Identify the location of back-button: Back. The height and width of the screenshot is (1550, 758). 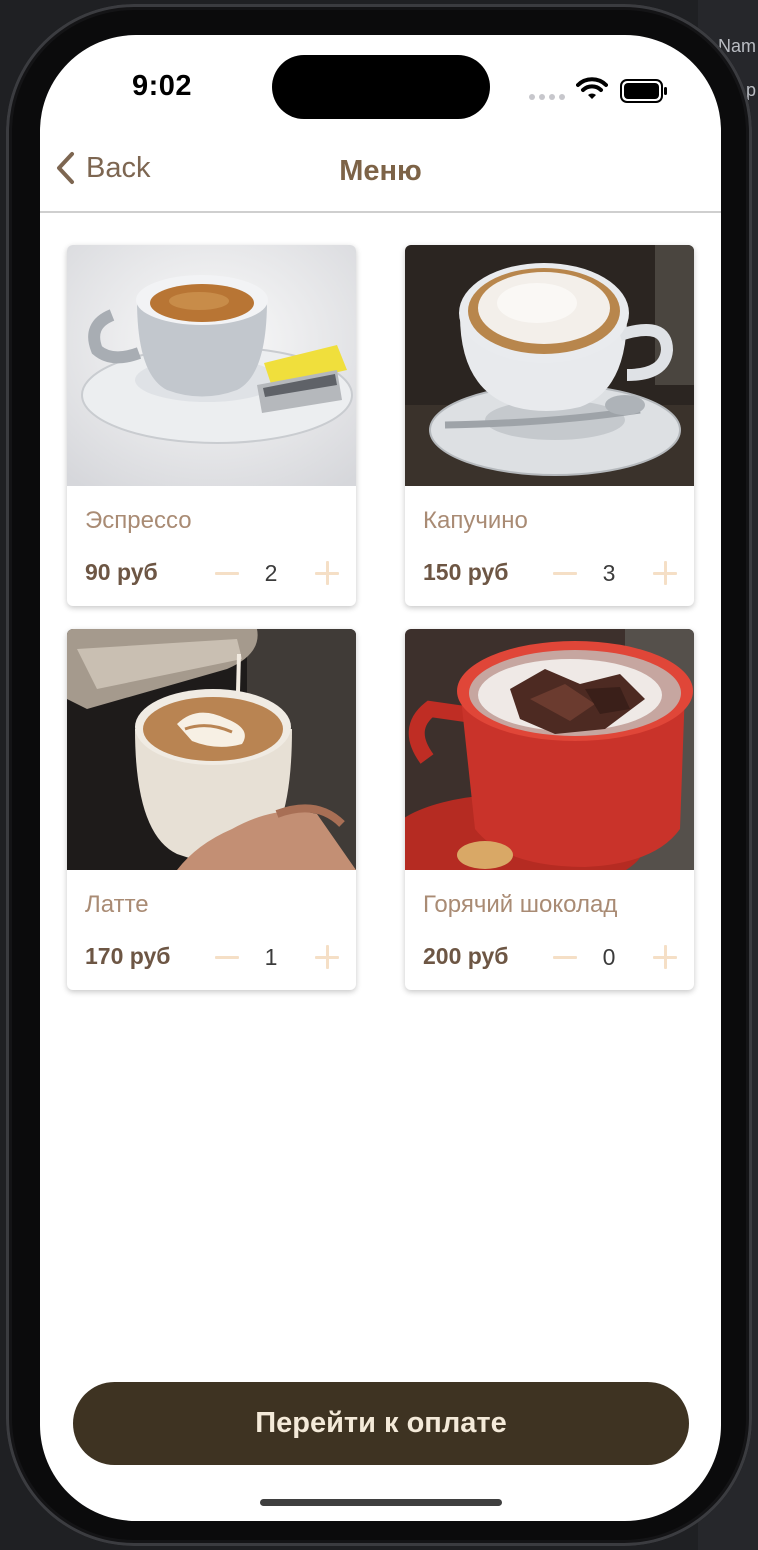
(102, 168).